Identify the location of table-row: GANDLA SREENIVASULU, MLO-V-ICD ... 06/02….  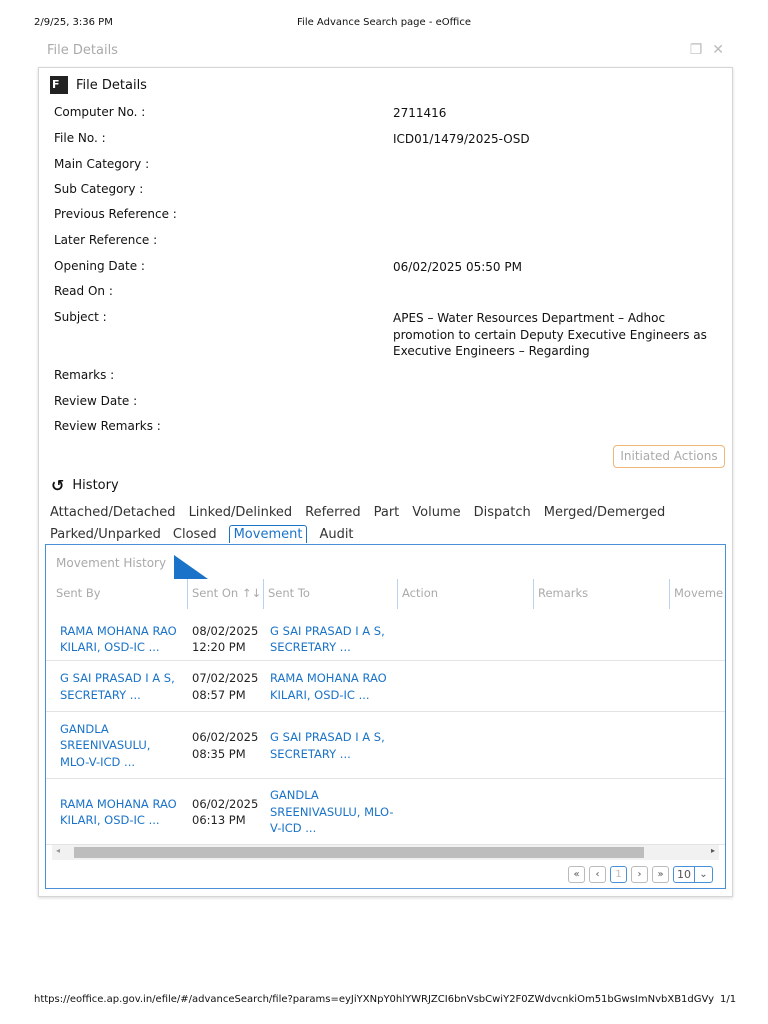
(385, 745).